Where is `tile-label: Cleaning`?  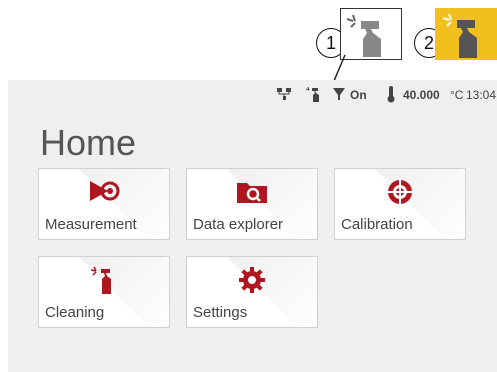
tile-label: Cleaning is located at coordinates (75, 312).